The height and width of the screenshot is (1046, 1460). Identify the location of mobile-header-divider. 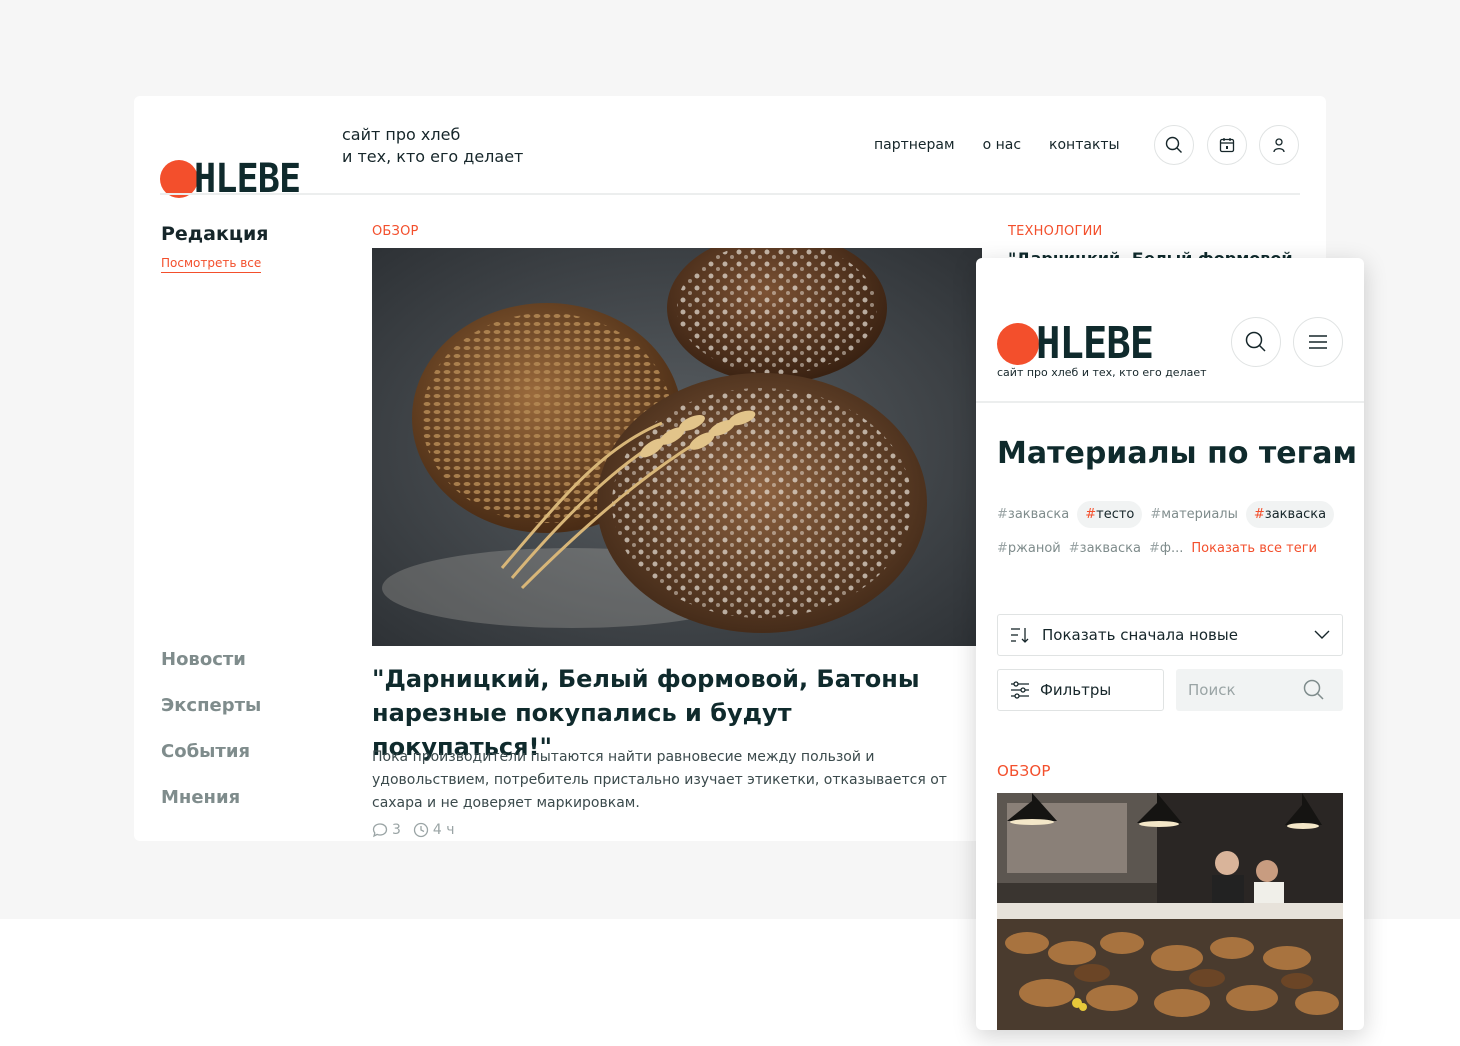
(1170, 402).